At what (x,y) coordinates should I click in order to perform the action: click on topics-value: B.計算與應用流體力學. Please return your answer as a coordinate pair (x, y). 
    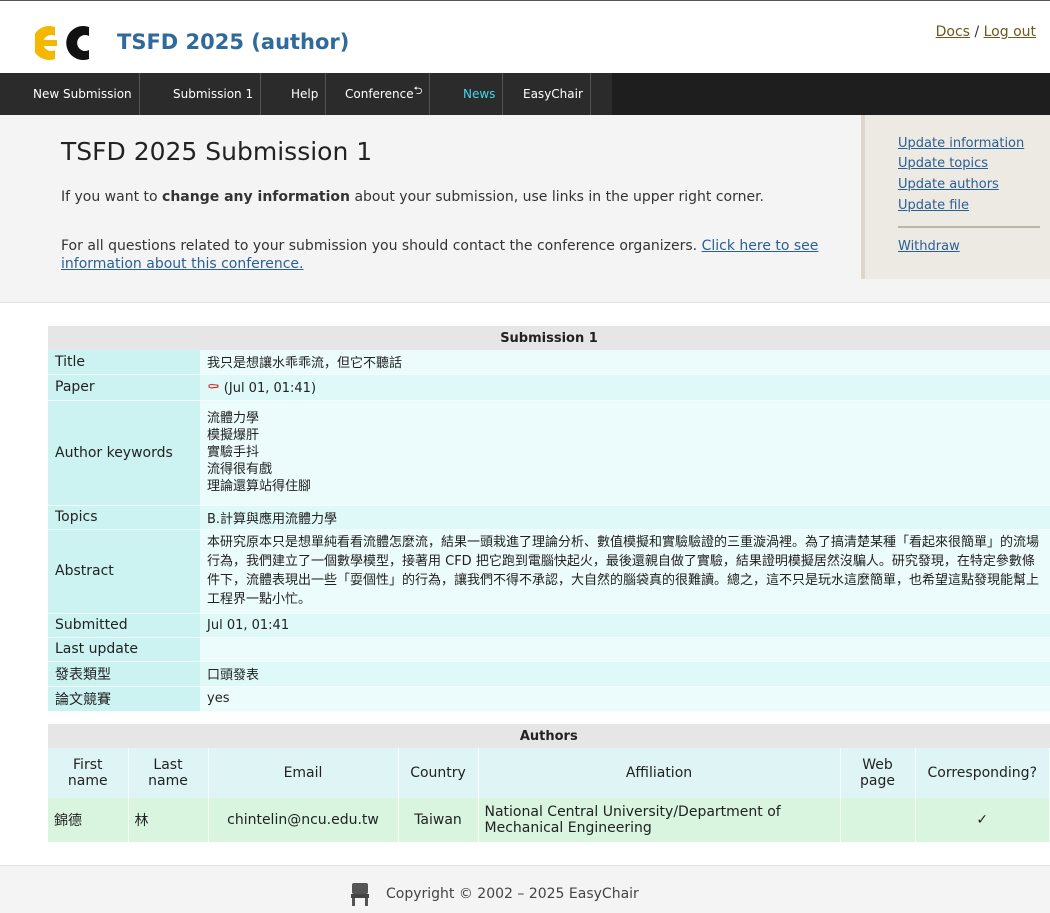
    Looking at the image, I should click on (625, 517).